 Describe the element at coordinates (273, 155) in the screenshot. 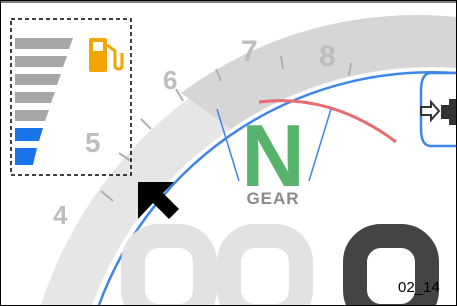

I see `gear-indicator: N` at that location.